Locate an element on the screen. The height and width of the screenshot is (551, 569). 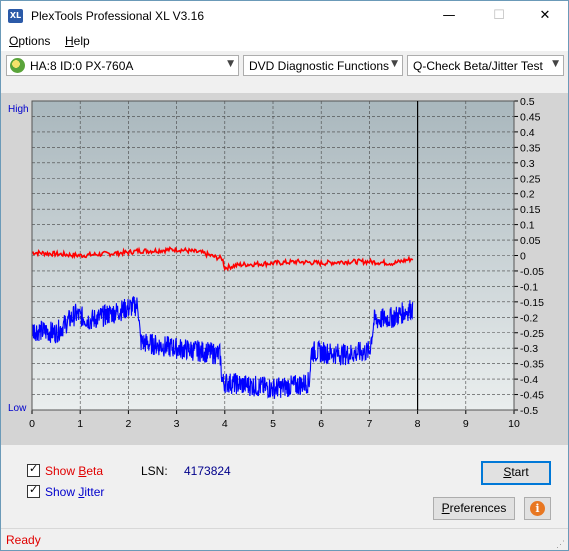
x-tick-label: 2 is located at coordinates (128, 424).